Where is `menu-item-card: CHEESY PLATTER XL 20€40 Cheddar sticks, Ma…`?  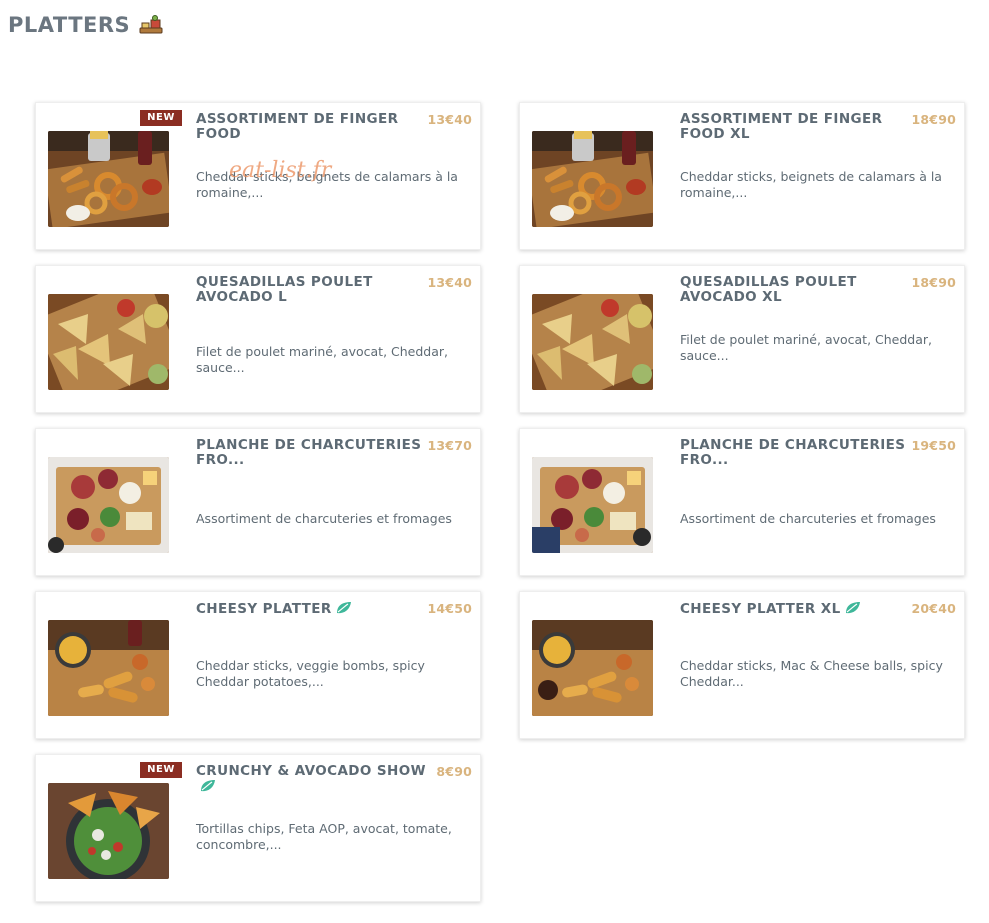
menu-item-card: CHEESY PLATTER XL 20€40 Cheddar sticks, Ma… is located at coordinates (742, 665).